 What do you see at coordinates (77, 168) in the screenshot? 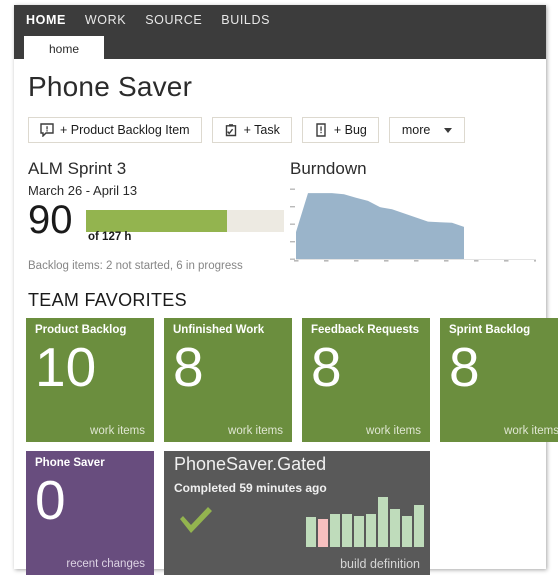
I see `sprint-name: ALM Sprint 3` at bounding box center [77, 168].